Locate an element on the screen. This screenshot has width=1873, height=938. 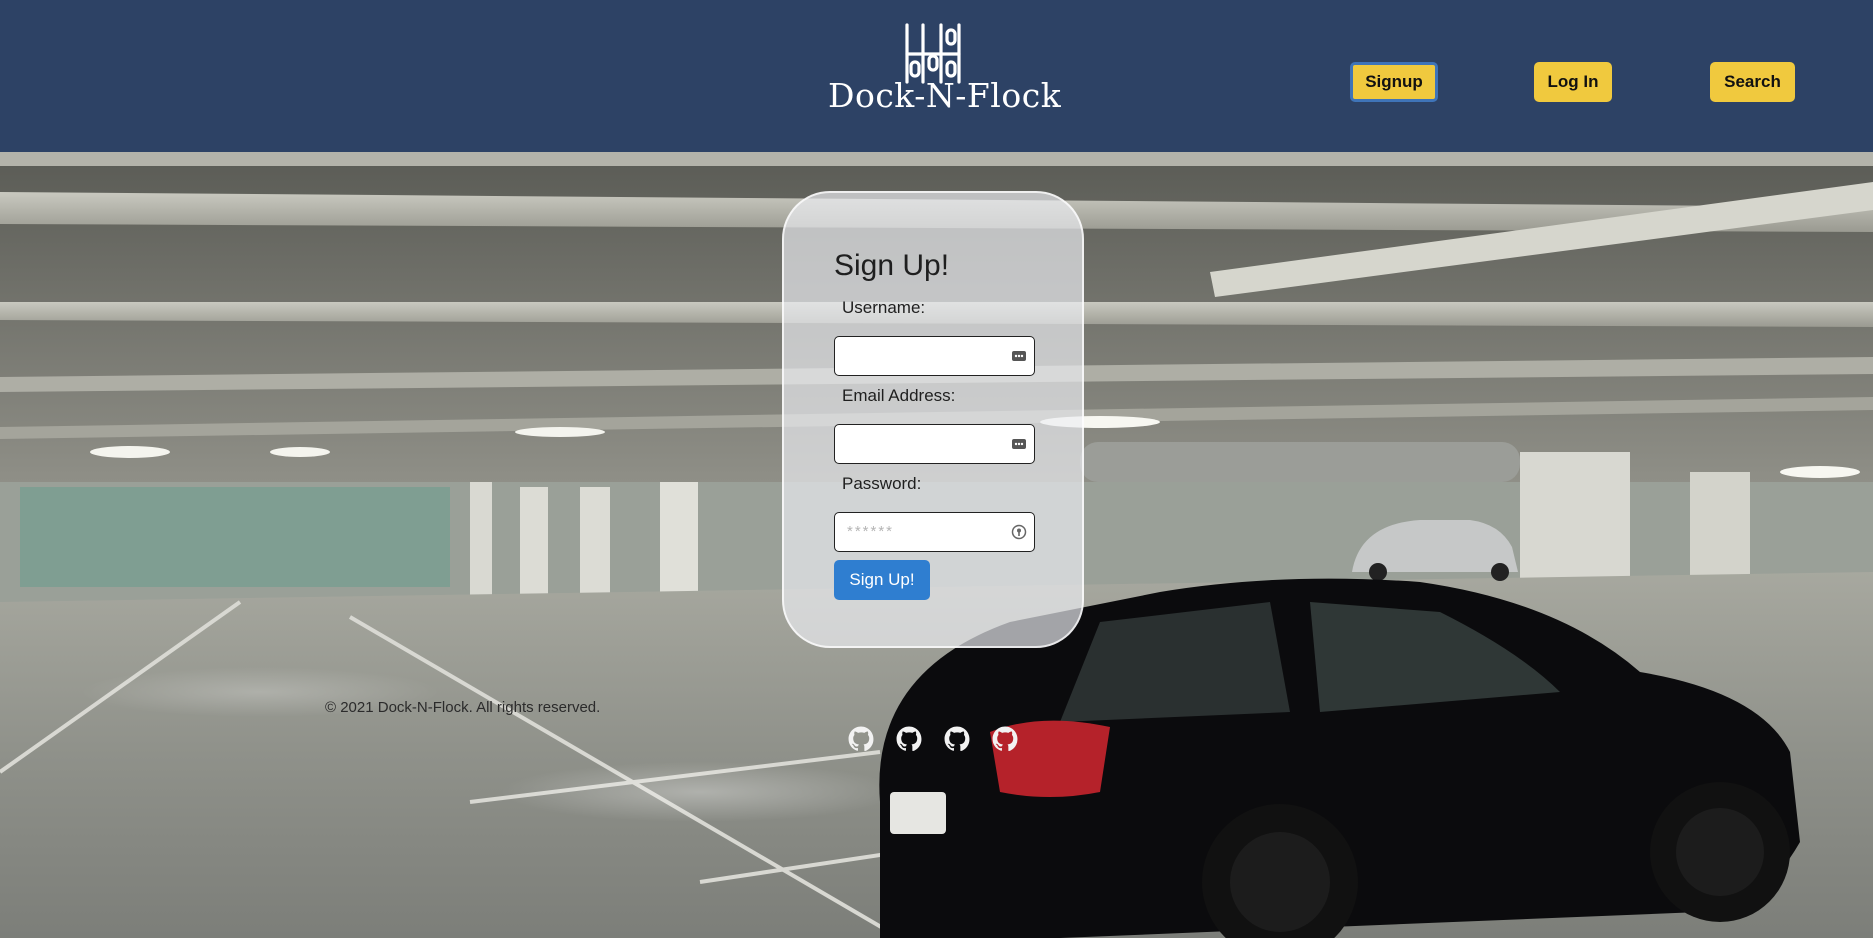
signup-submit-button: Sign Up! is located at coordinates (882, 580).